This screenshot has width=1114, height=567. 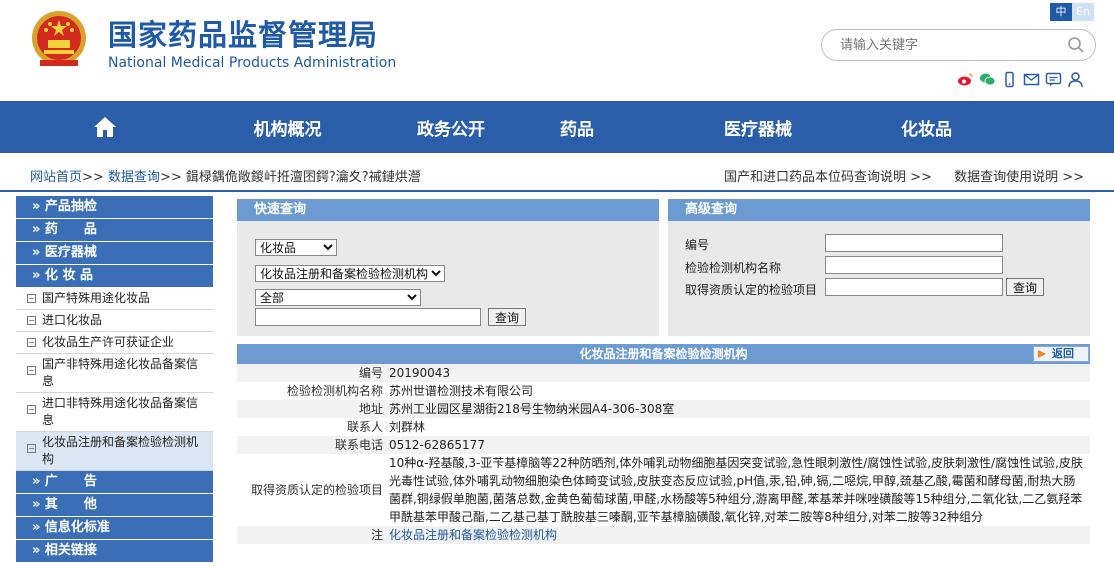 What do you see at coordinates (751, 290) in the screenshot?
I see `adv-label-items: 取得资质认定的检验项目` at bounding box center [751, 290].